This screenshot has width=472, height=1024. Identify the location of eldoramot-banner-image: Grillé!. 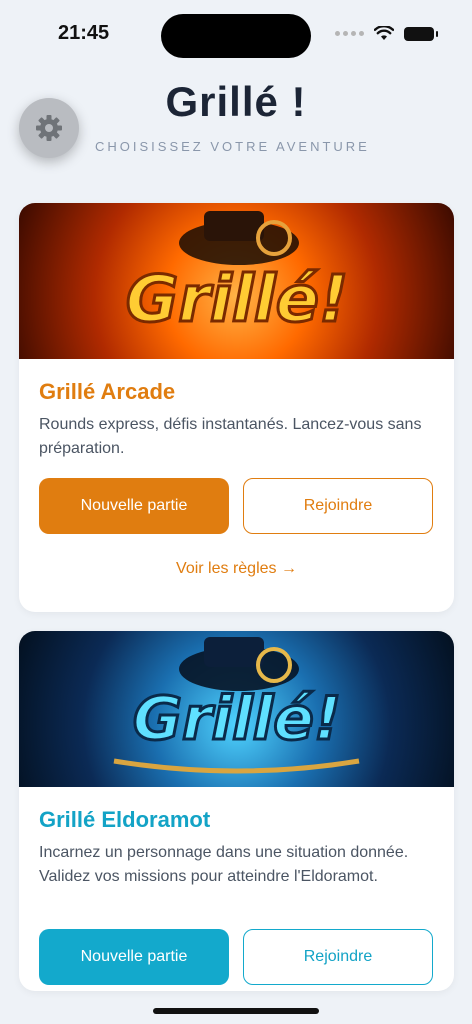
(236, 709).